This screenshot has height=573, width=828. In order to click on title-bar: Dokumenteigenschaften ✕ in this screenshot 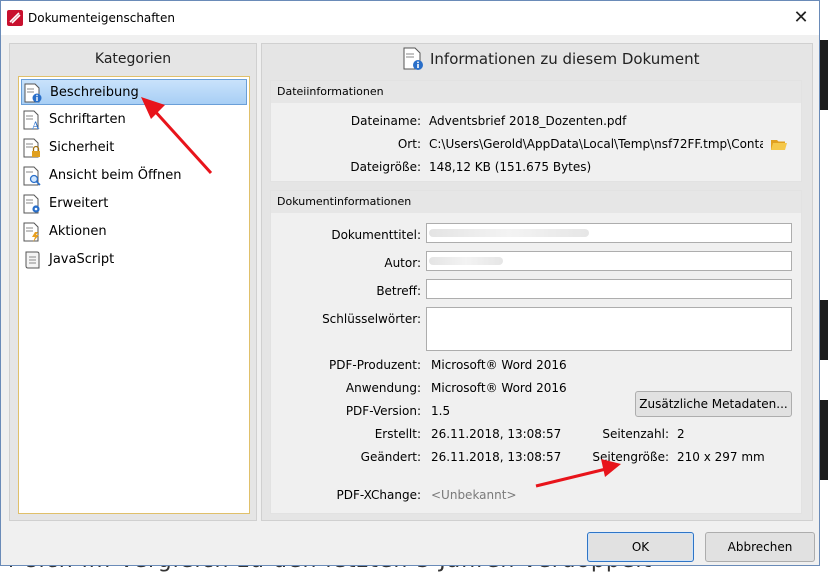, I will do `click(410, 18)`.